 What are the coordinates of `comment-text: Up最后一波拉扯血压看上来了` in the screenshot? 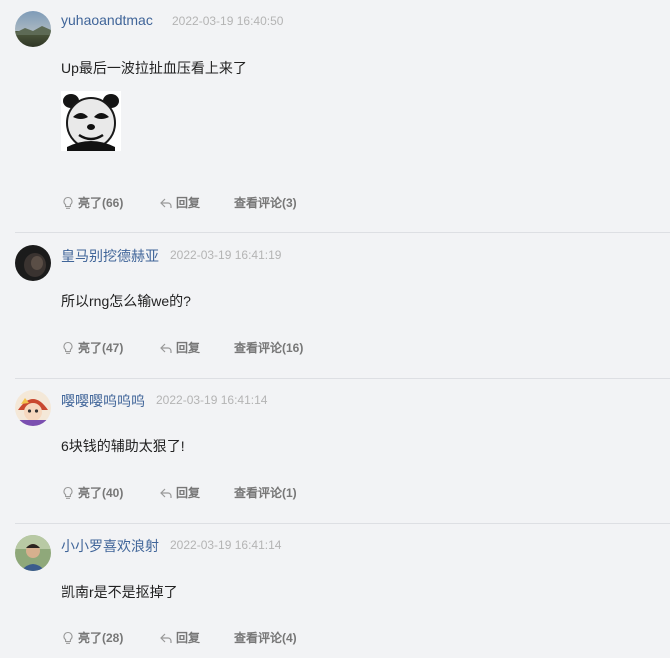 It's located at (154, 68).